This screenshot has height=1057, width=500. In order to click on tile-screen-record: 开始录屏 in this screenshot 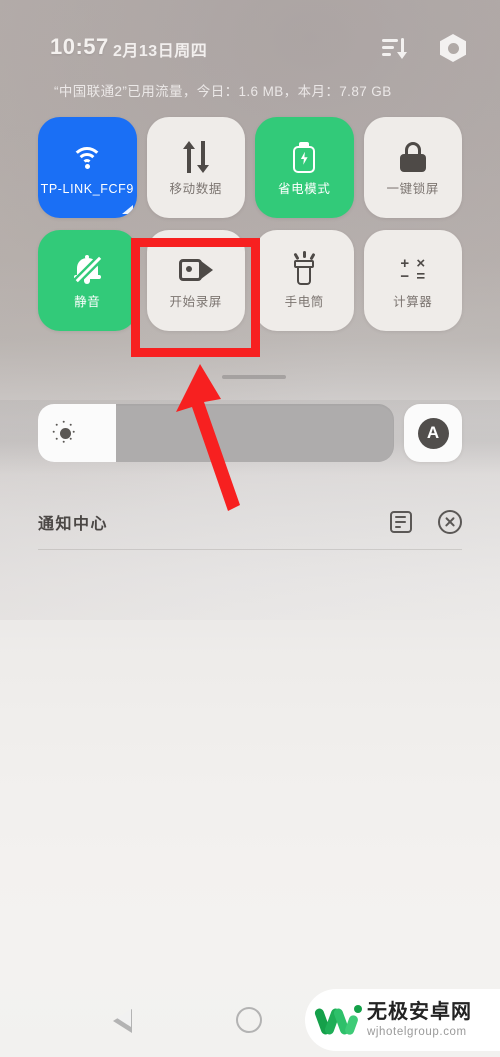, I will do `click(195, 280)`.